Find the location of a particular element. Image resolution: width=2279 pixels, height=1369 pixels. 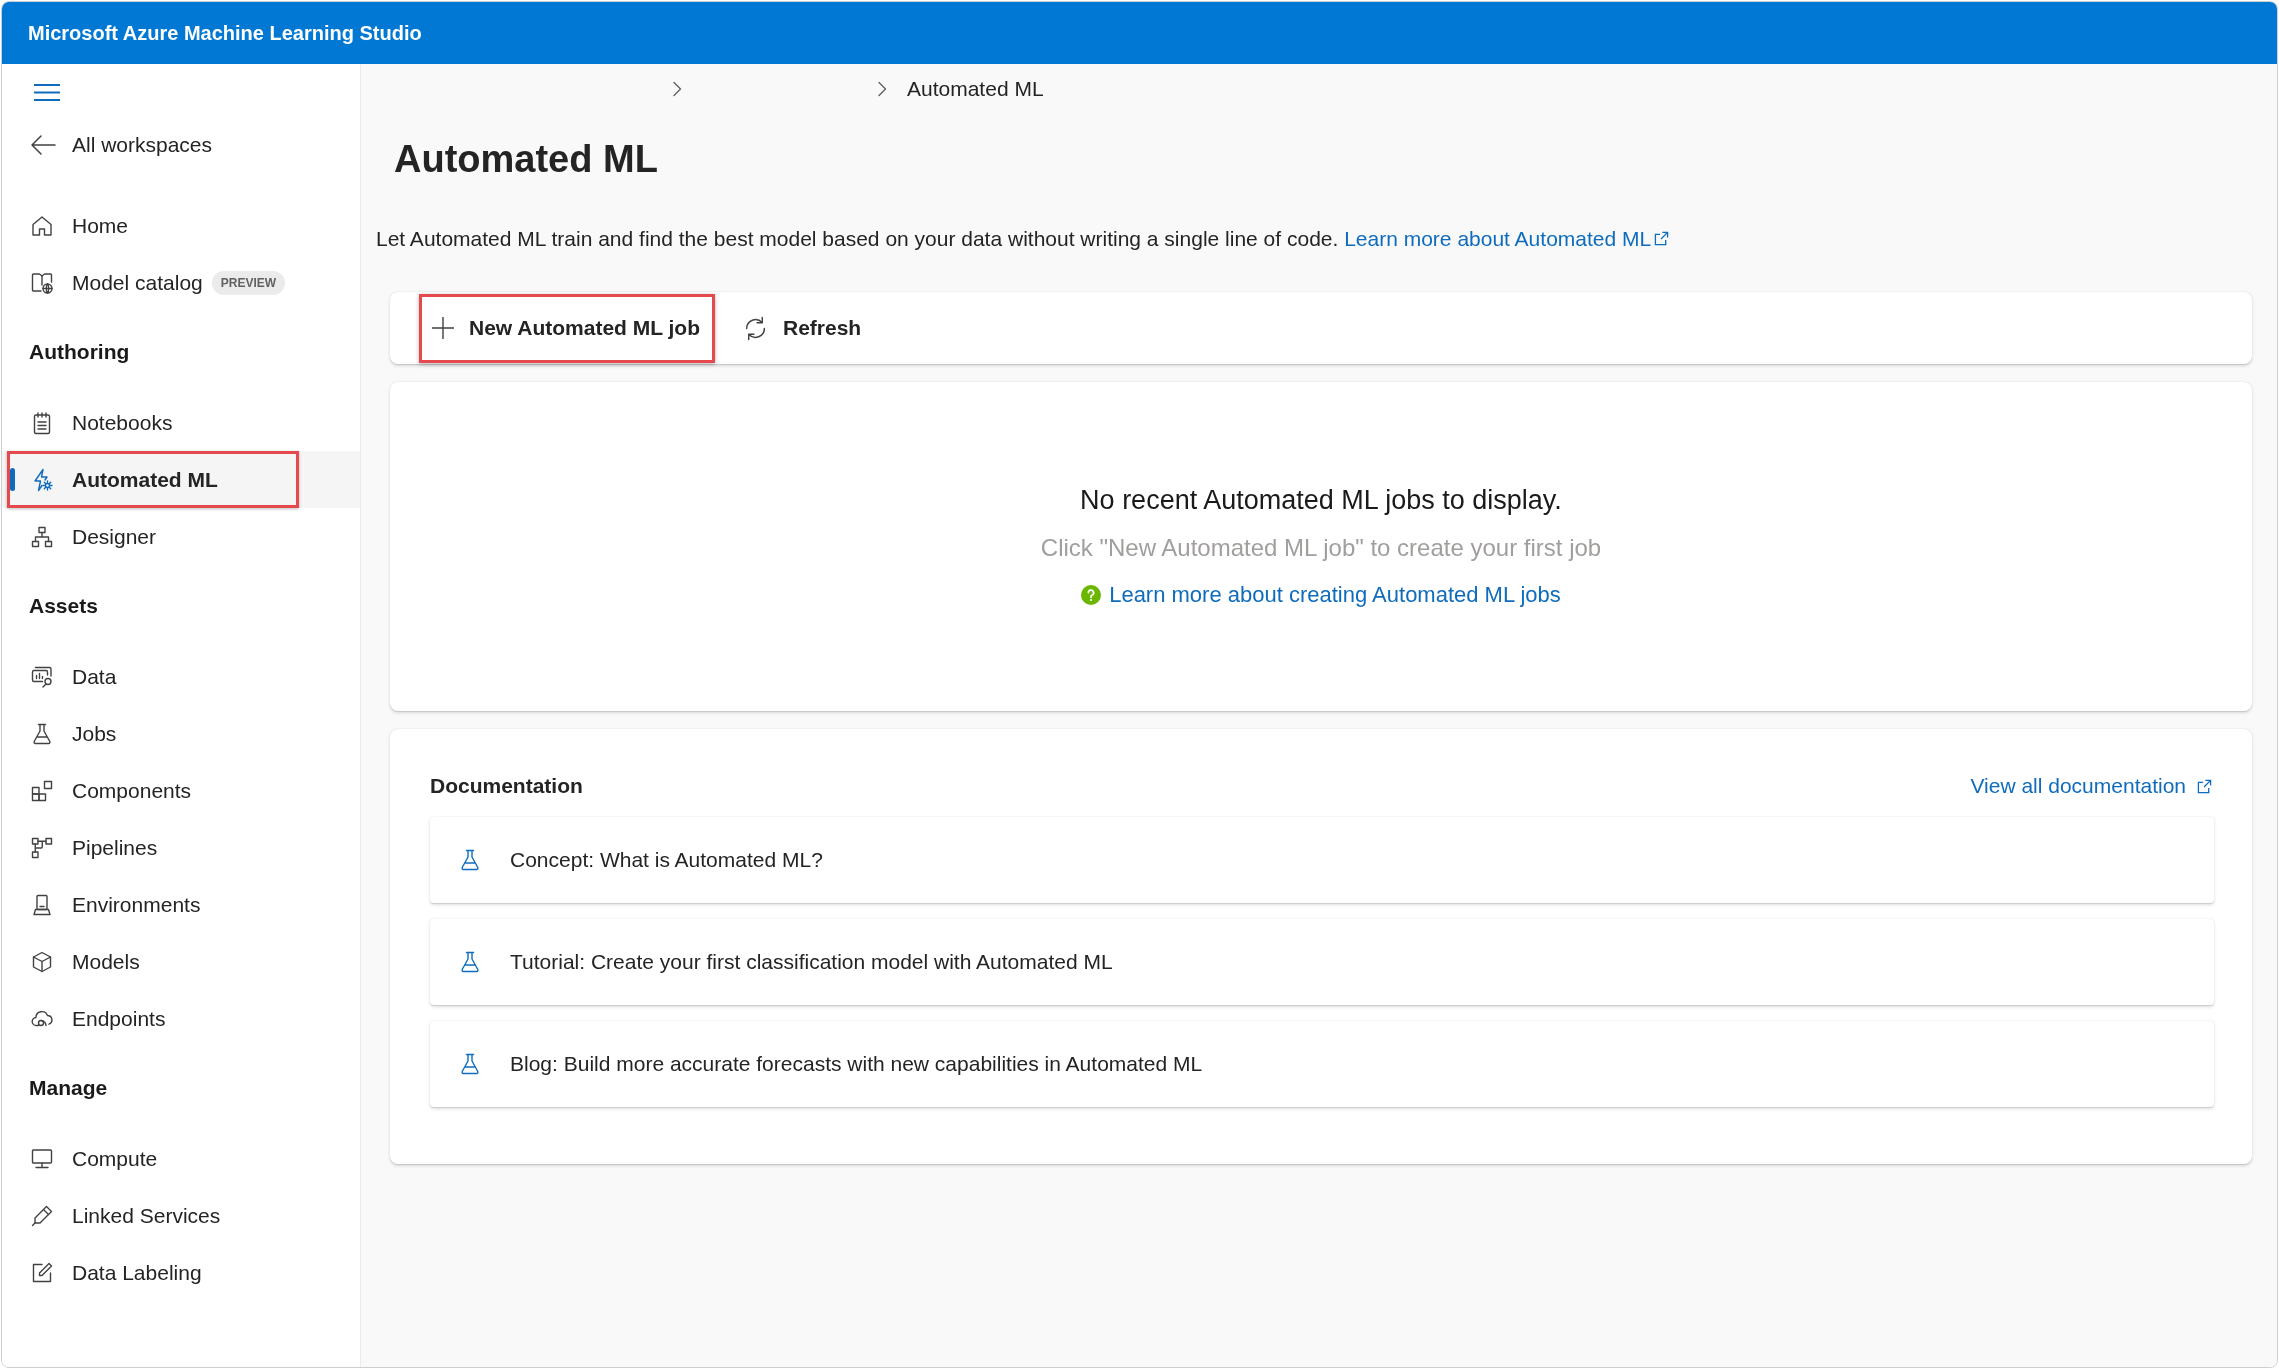

nav-item: Pipelines is located at coordinates (181, 847).